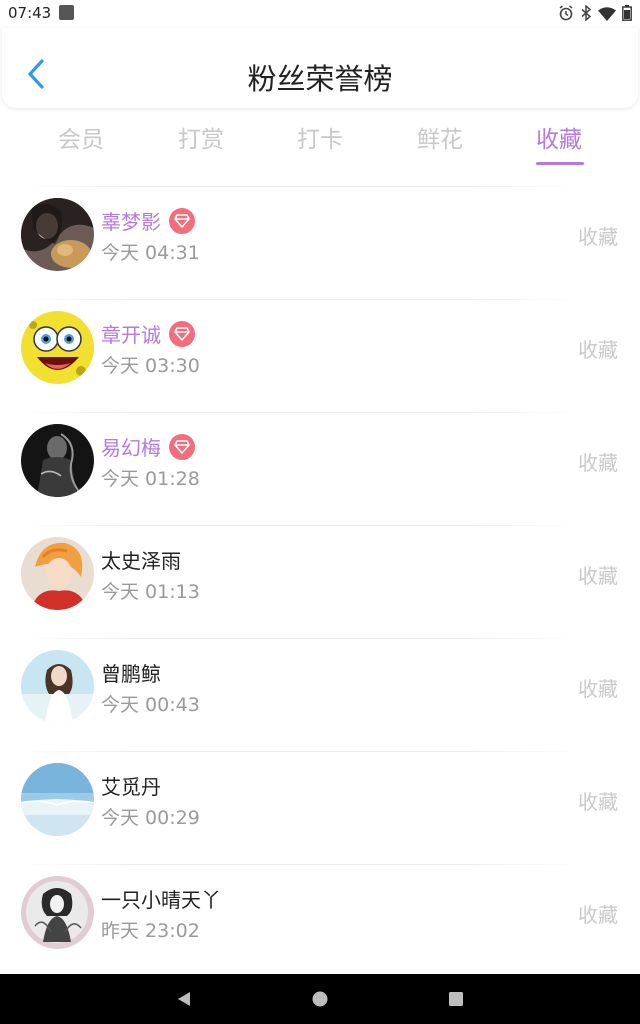  What do you see at coordinates (150, 931) in the screenshot?
I see `fan-time: 昨天 23:02` at bounding box center [150, 931].